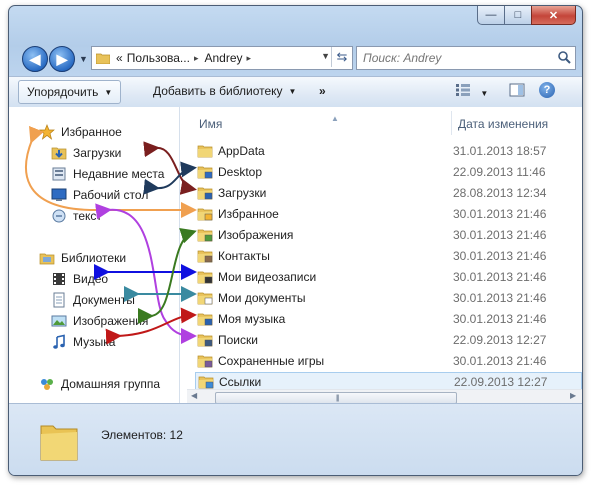 This screenshot has height=486, width=596. I want to click on file-row: Мои видеозаписи 30.01.2013 21:46, so click(387, 277).